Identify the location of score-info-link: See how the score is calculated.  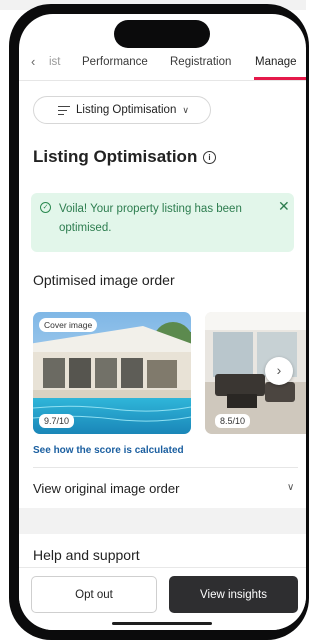
(108, 450).